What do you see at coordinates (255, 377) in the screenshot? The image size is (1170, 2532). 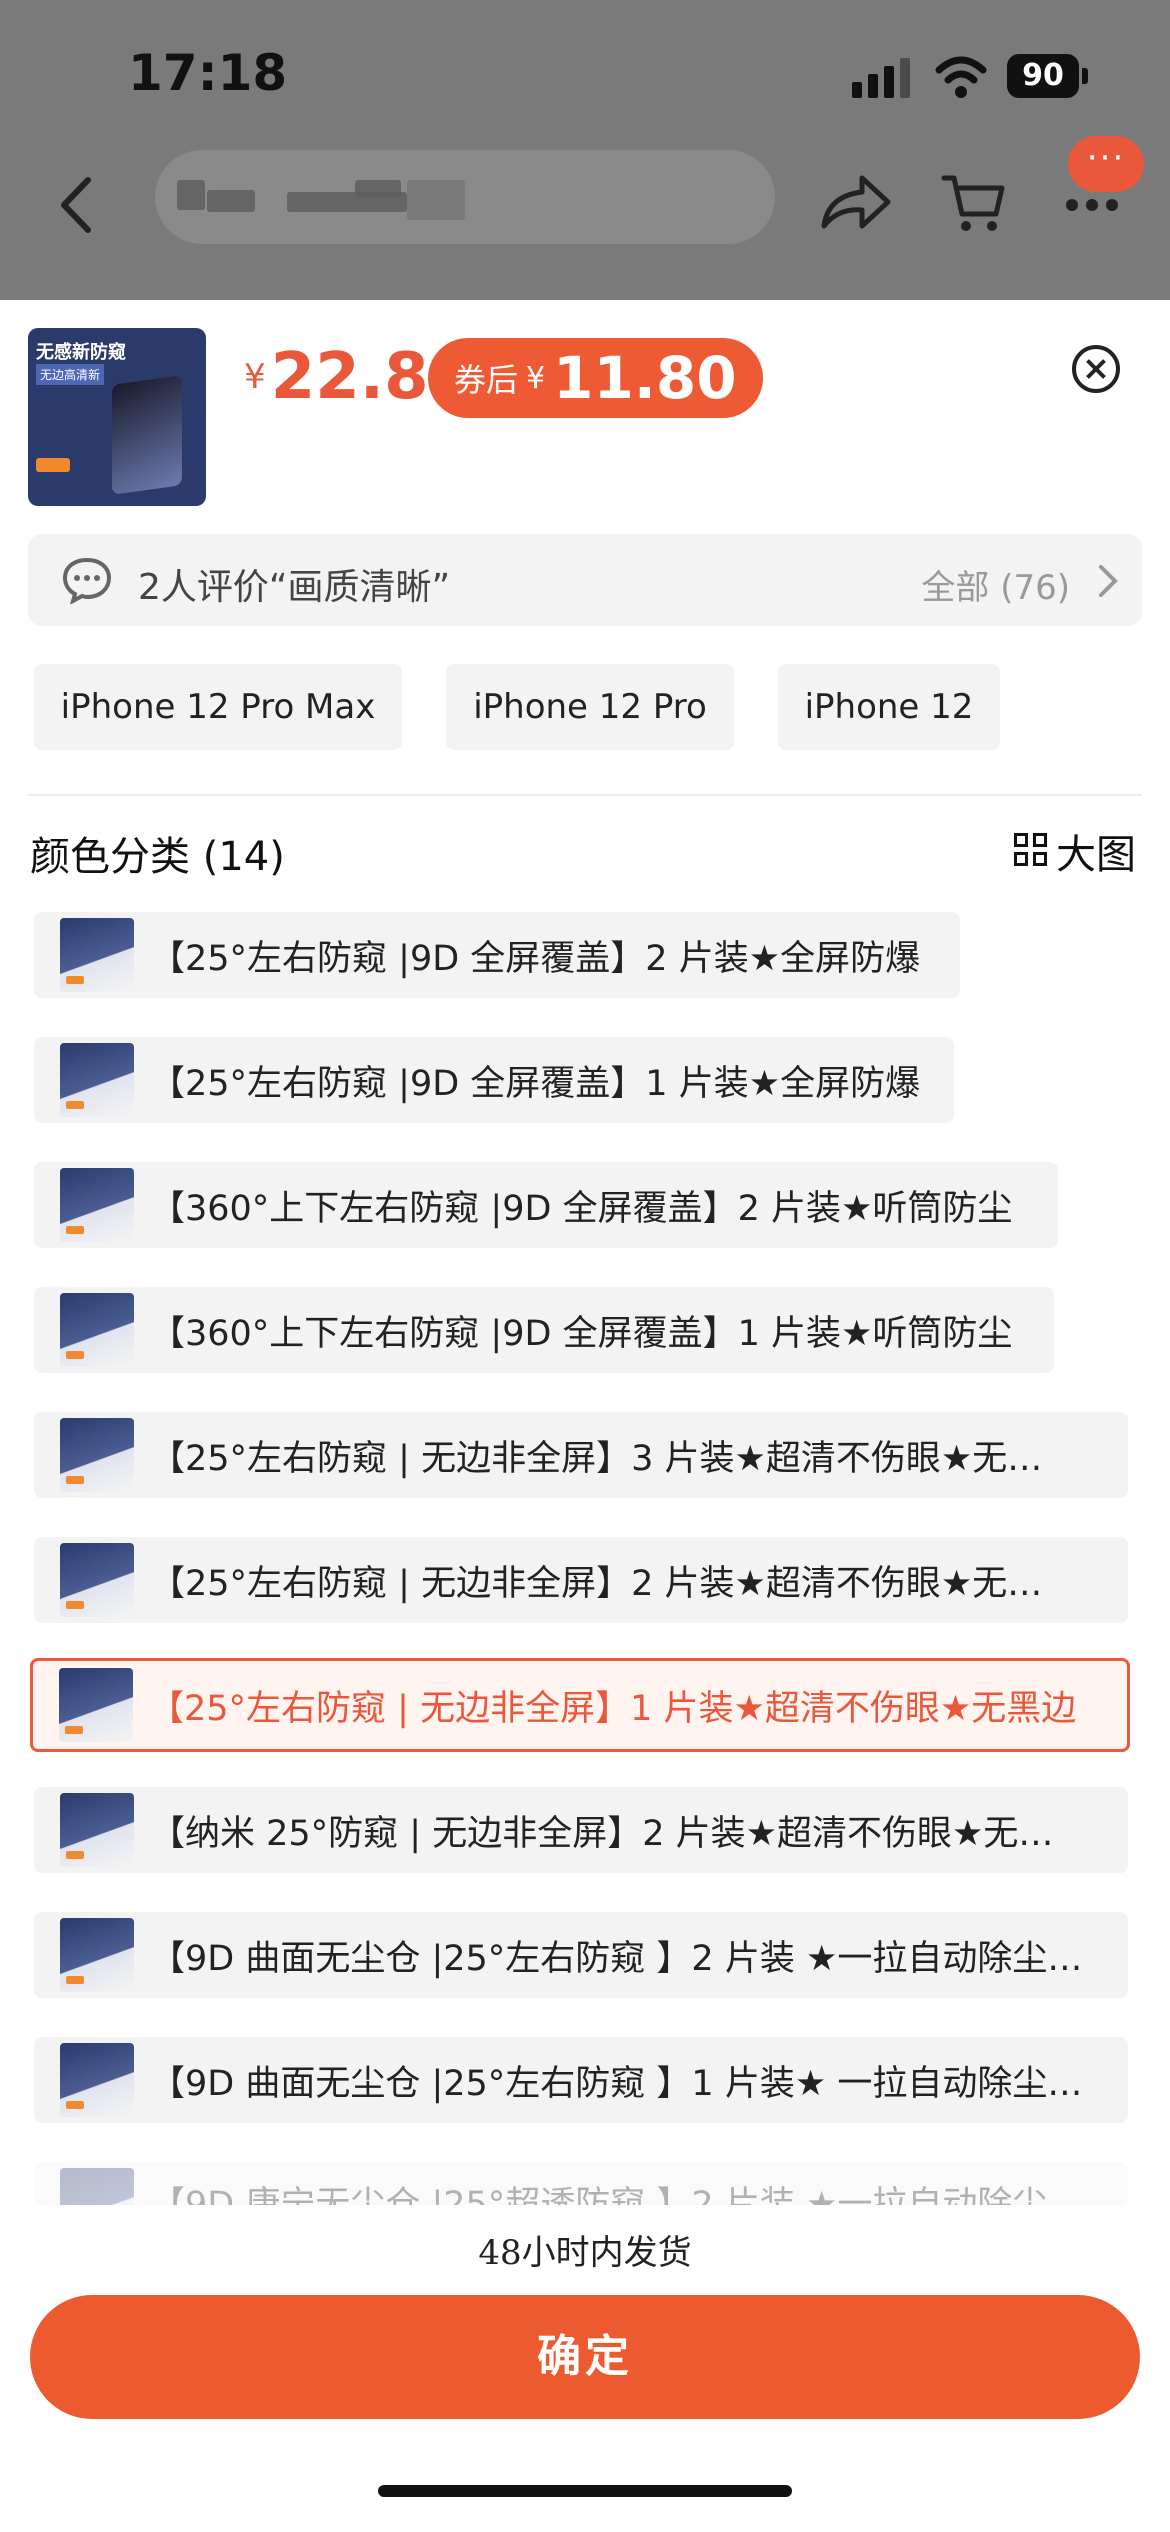 I see `price-currency: ¥` at bounding box center [255, 377].